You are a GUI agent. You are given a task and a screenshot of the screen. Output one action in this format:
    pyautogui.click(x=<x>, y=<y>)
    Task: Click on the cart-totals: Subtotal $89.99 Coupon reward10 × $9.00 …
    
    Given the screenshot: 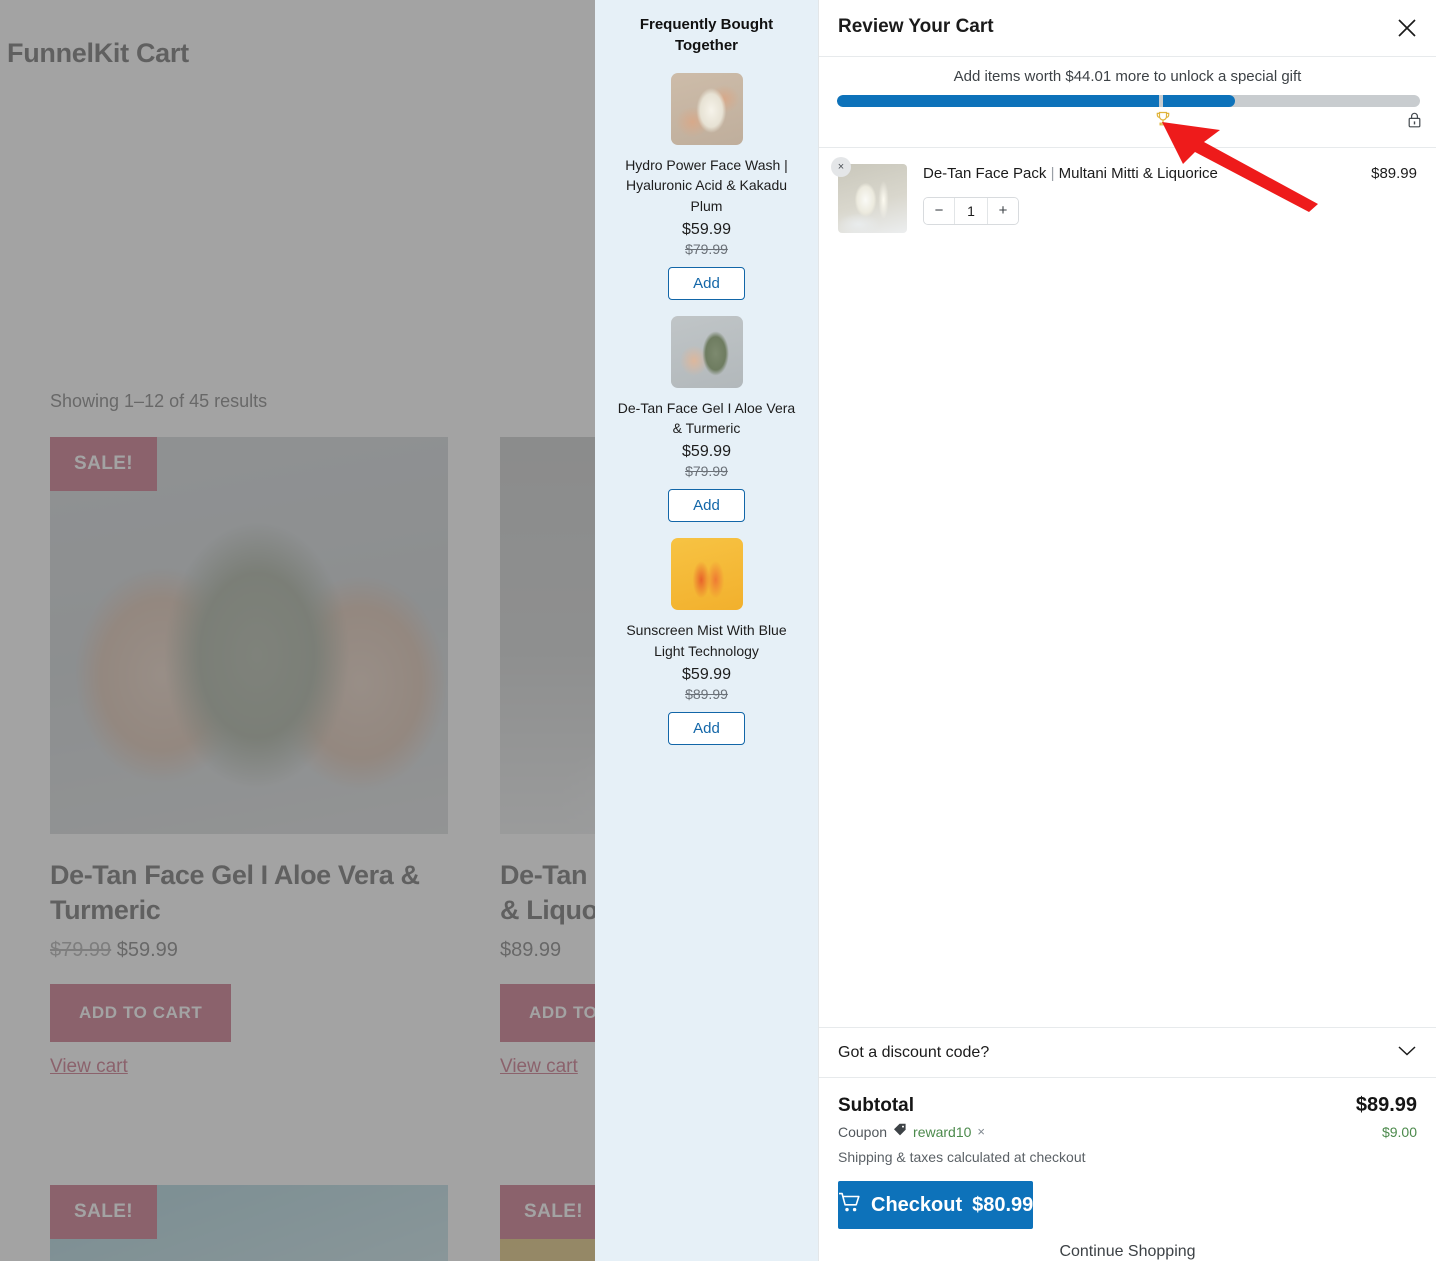 What is the action you would take?
    pyautogui.click(x=1127, y=1121)
    